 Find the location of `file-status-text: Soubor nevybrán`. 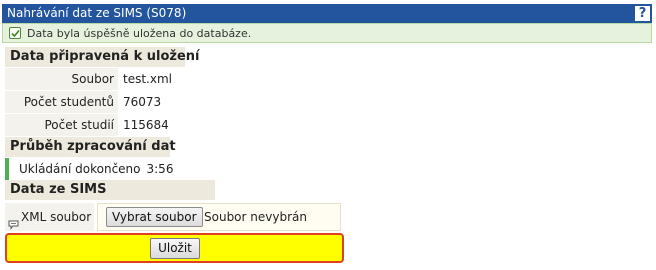

file-status-text: Soubor nevybrán is located at coordinates (255, 217).